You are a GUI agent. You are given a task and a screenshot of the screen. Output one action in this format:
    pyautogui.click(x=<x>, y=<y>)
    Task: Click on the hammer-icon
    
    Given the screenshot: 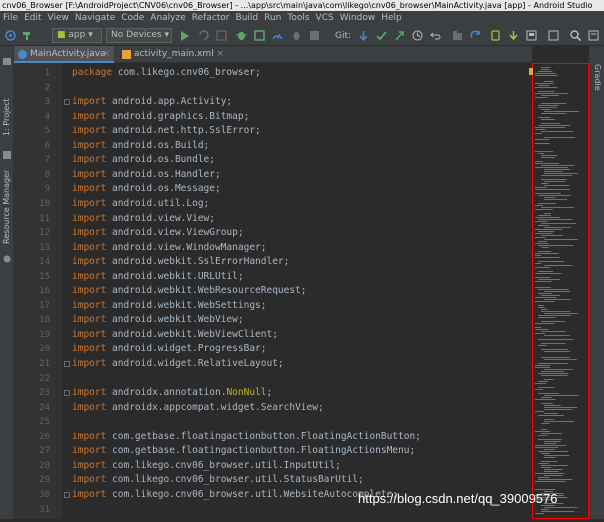 What is the action you would take?
    pyautogui.click(x=27, y=35)
    